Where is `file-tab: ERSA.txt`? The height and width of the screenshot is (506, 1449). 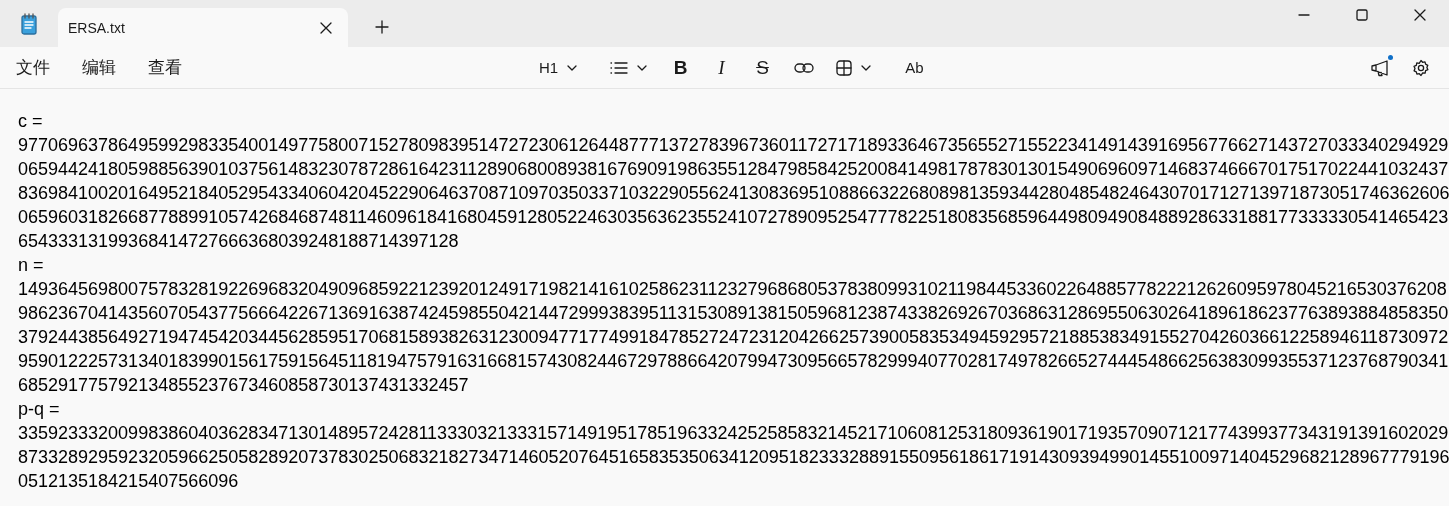 file-tab: ERSA.txt is located at coordinates (203, 27).